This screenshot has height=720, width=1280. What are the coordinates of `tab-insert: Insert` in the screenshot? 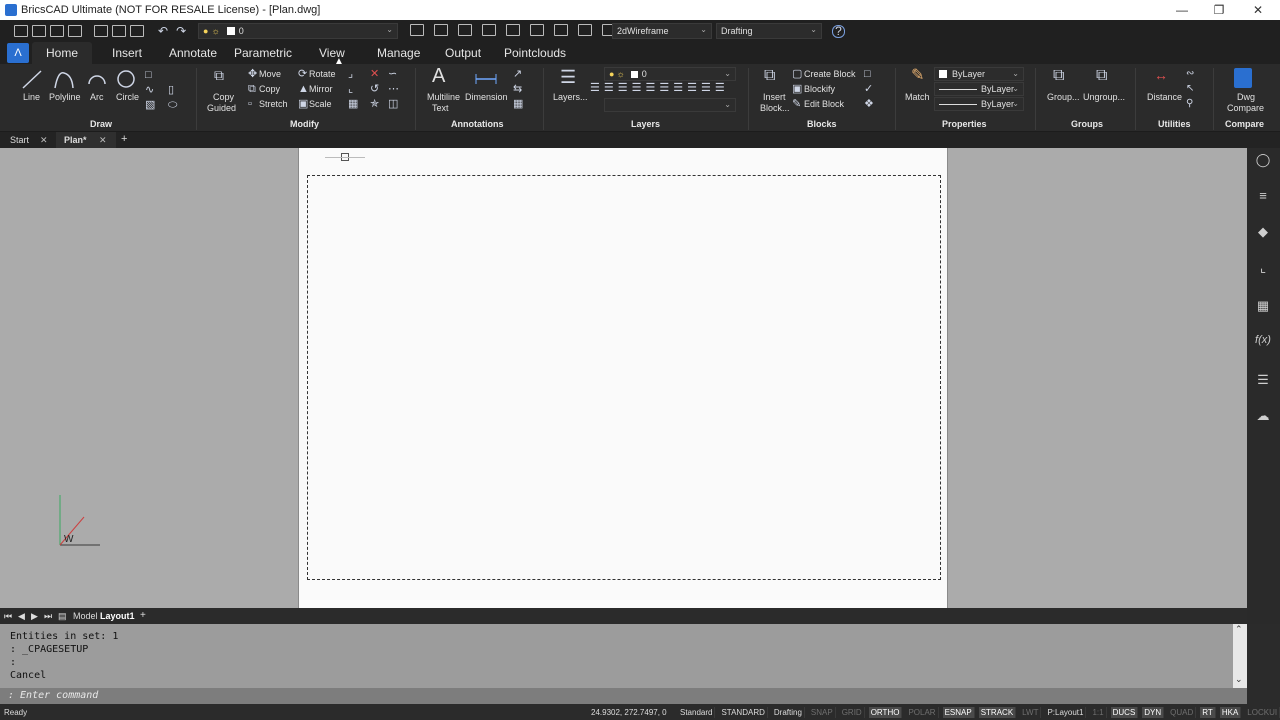 It's located at (127, 53).